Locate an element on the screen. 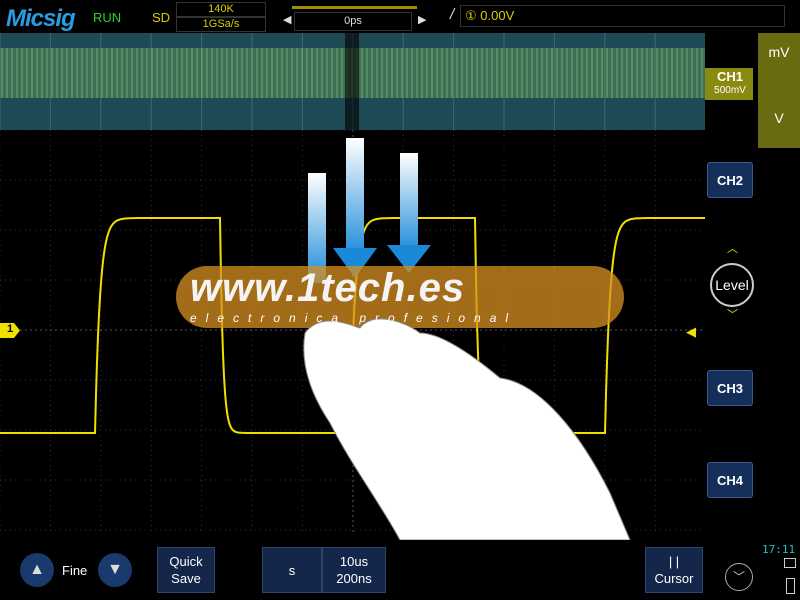 The height and width of the screenshot is (600, 800). cursor-icon: | | is located at coordinates (674, 561).